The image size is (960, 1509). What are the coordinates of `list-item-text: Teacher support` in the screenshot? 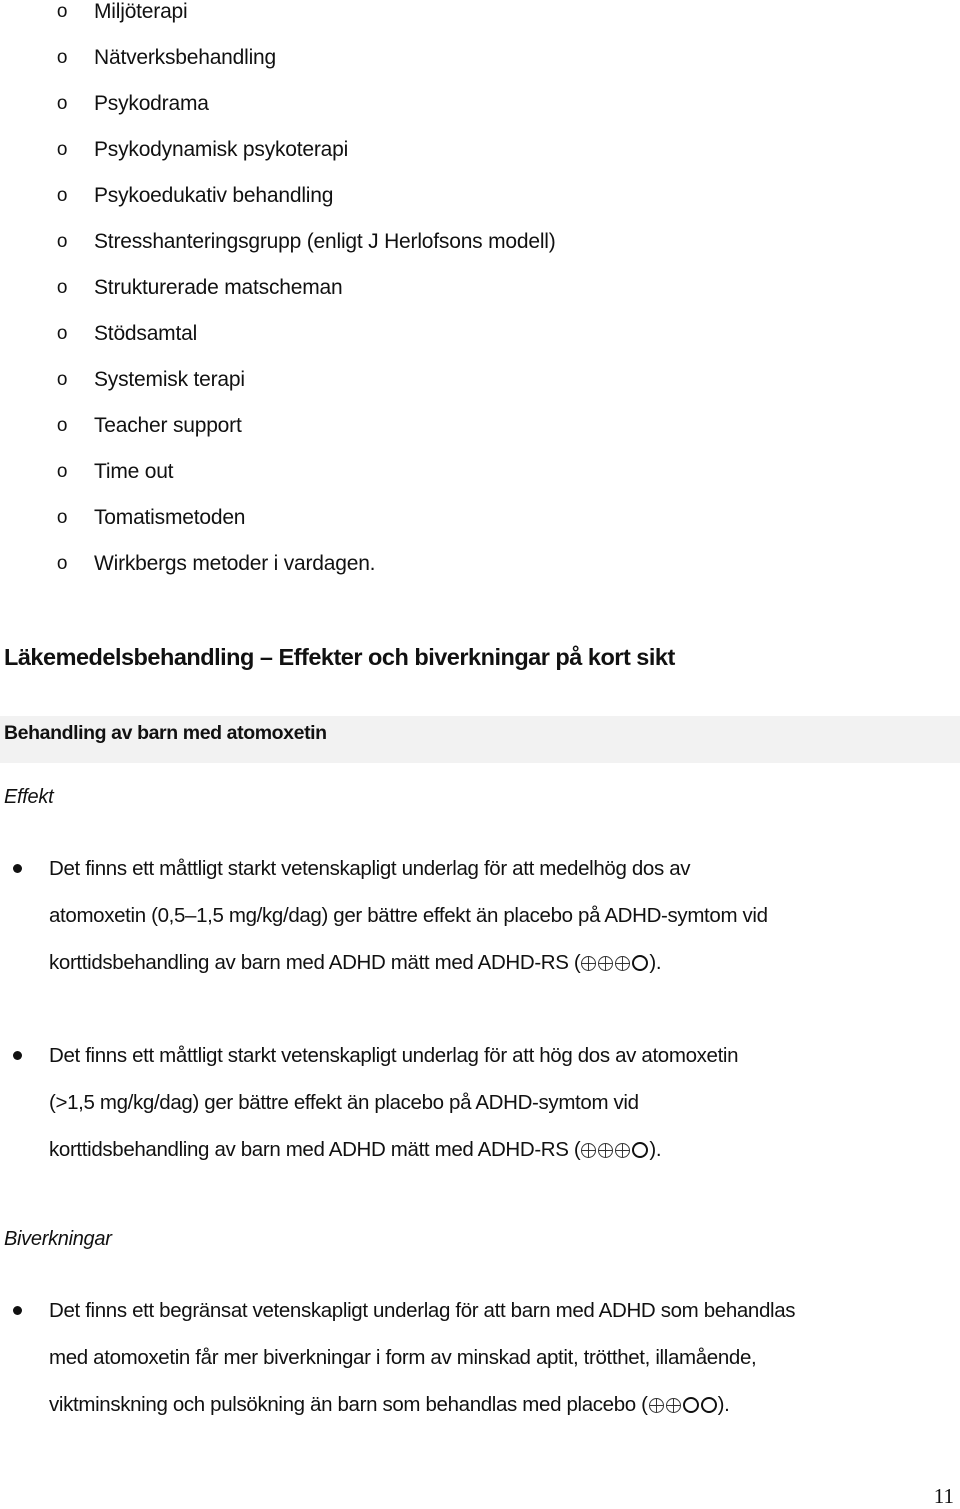 It's located at (168, 425).